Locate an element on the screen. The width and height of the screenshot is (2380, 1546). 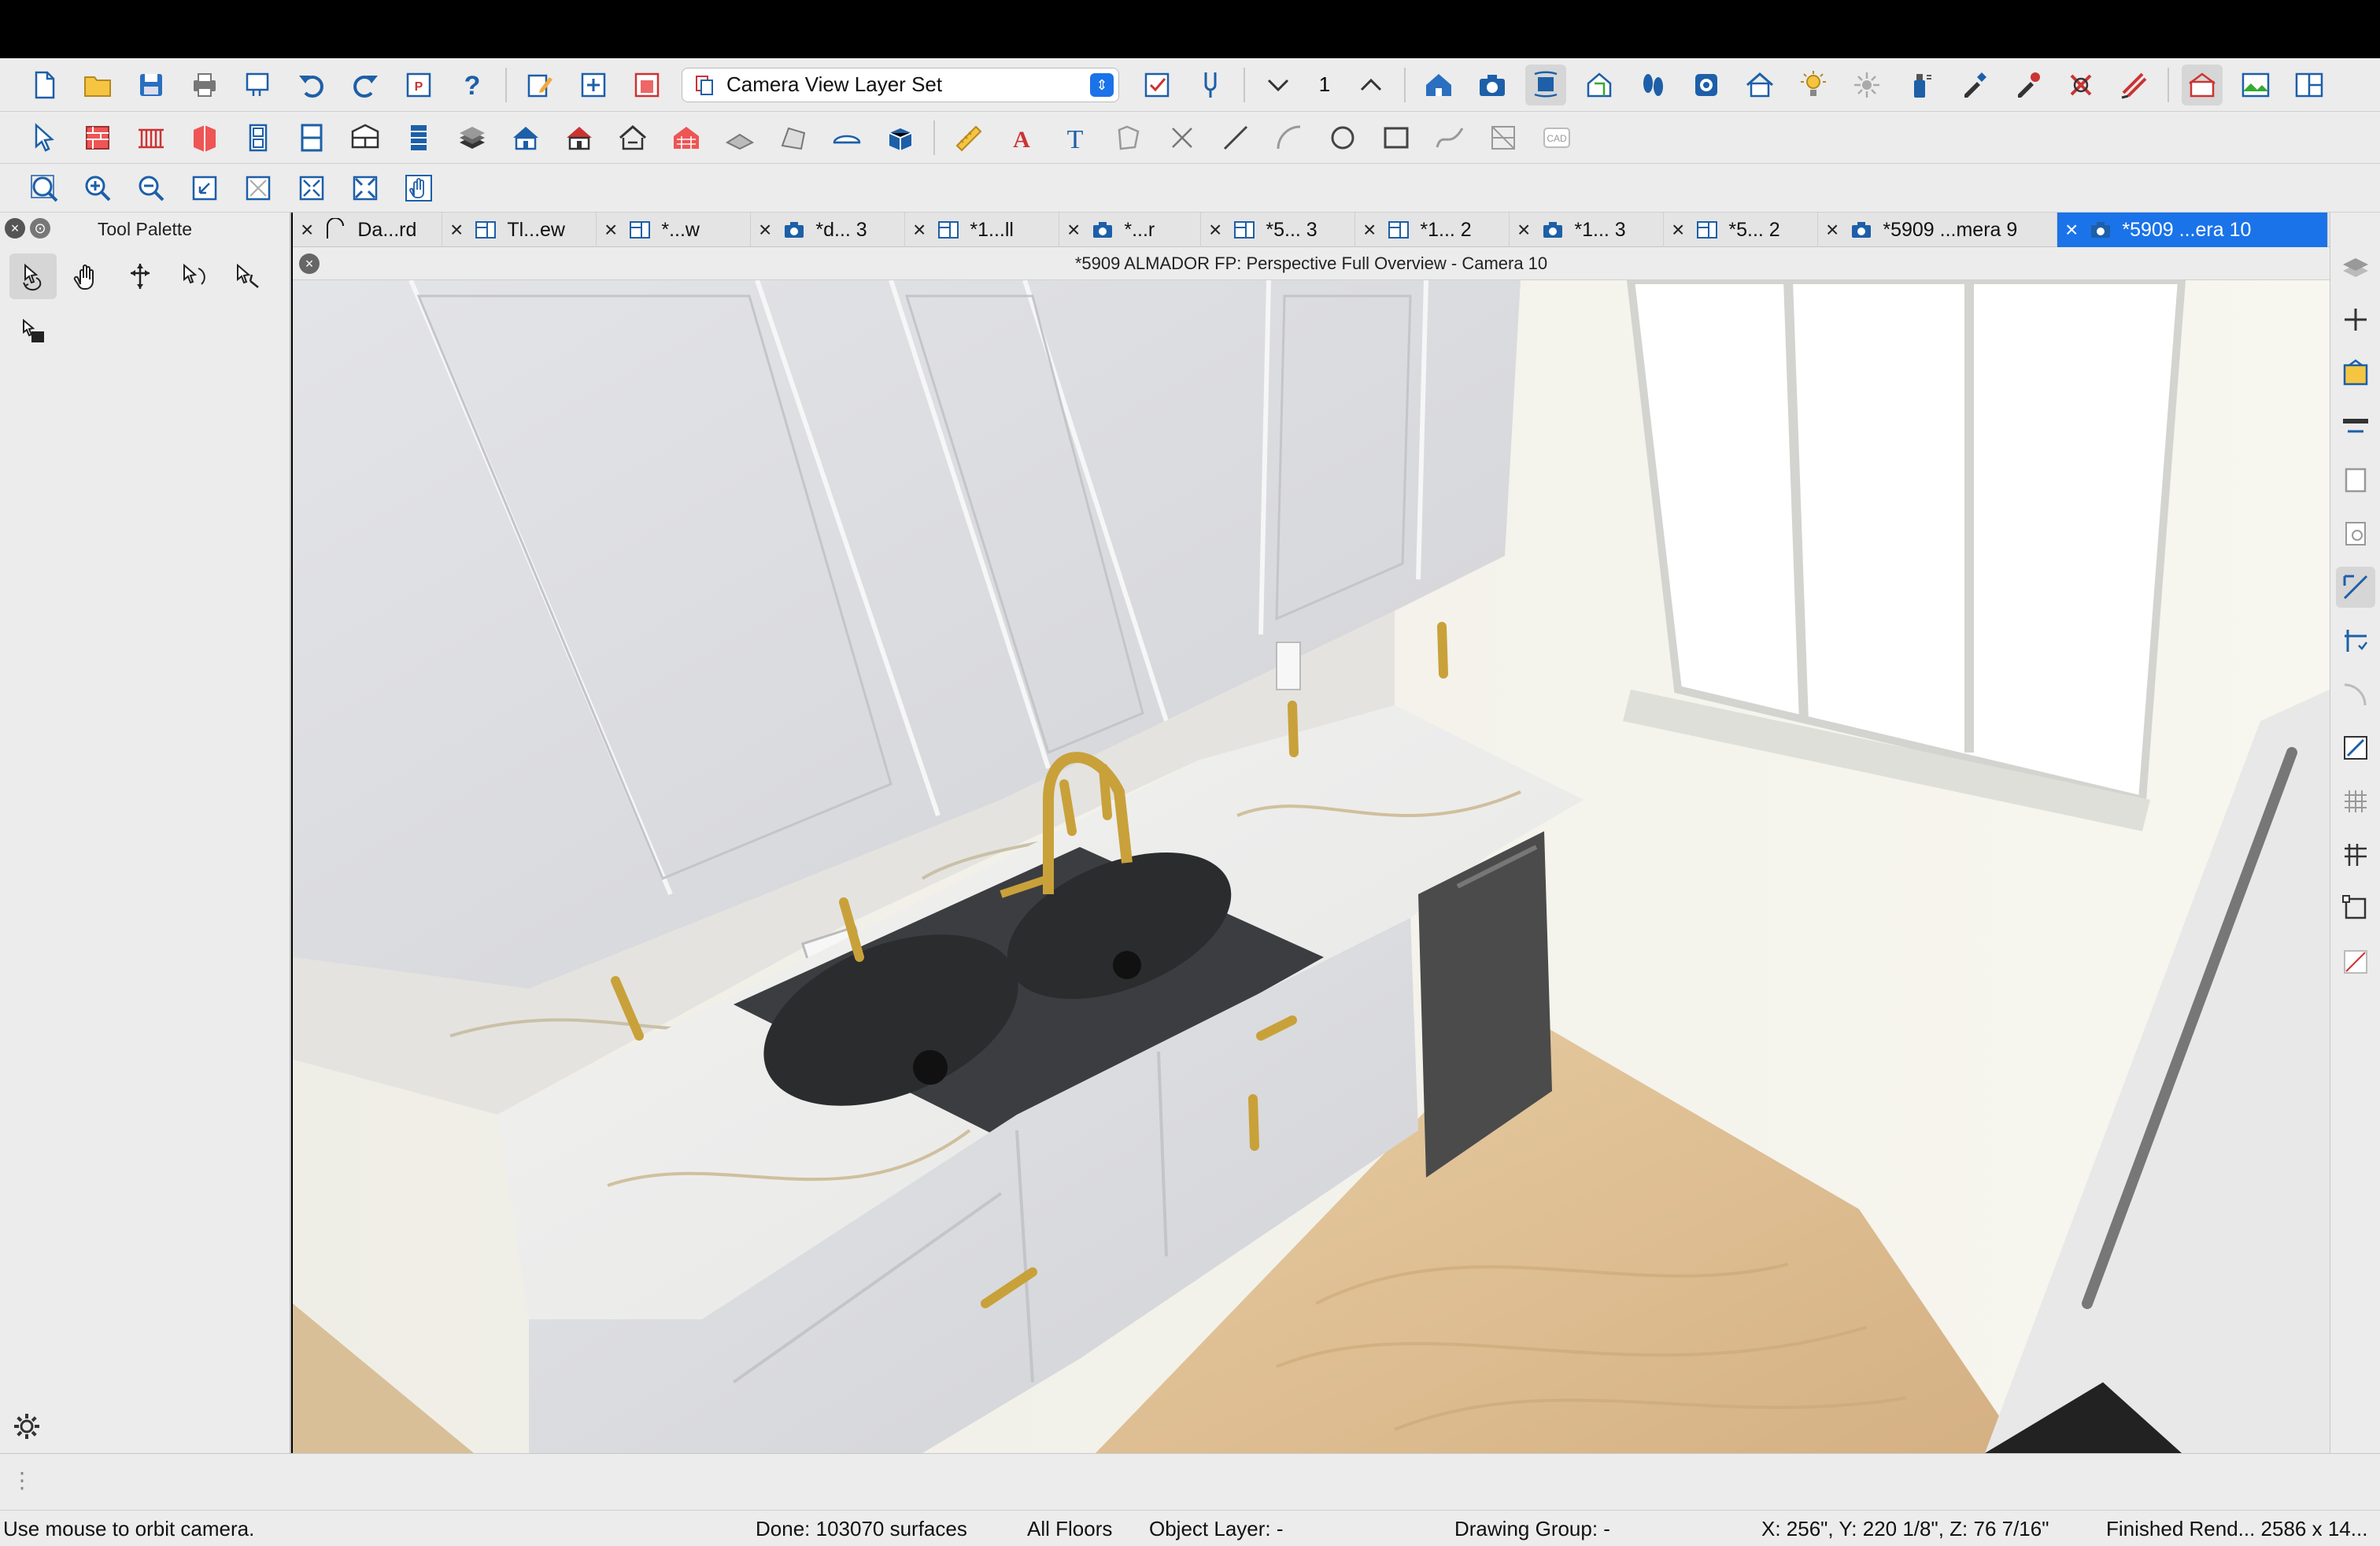
rectangle-tool-icon is located at coordinates (1396, 137).